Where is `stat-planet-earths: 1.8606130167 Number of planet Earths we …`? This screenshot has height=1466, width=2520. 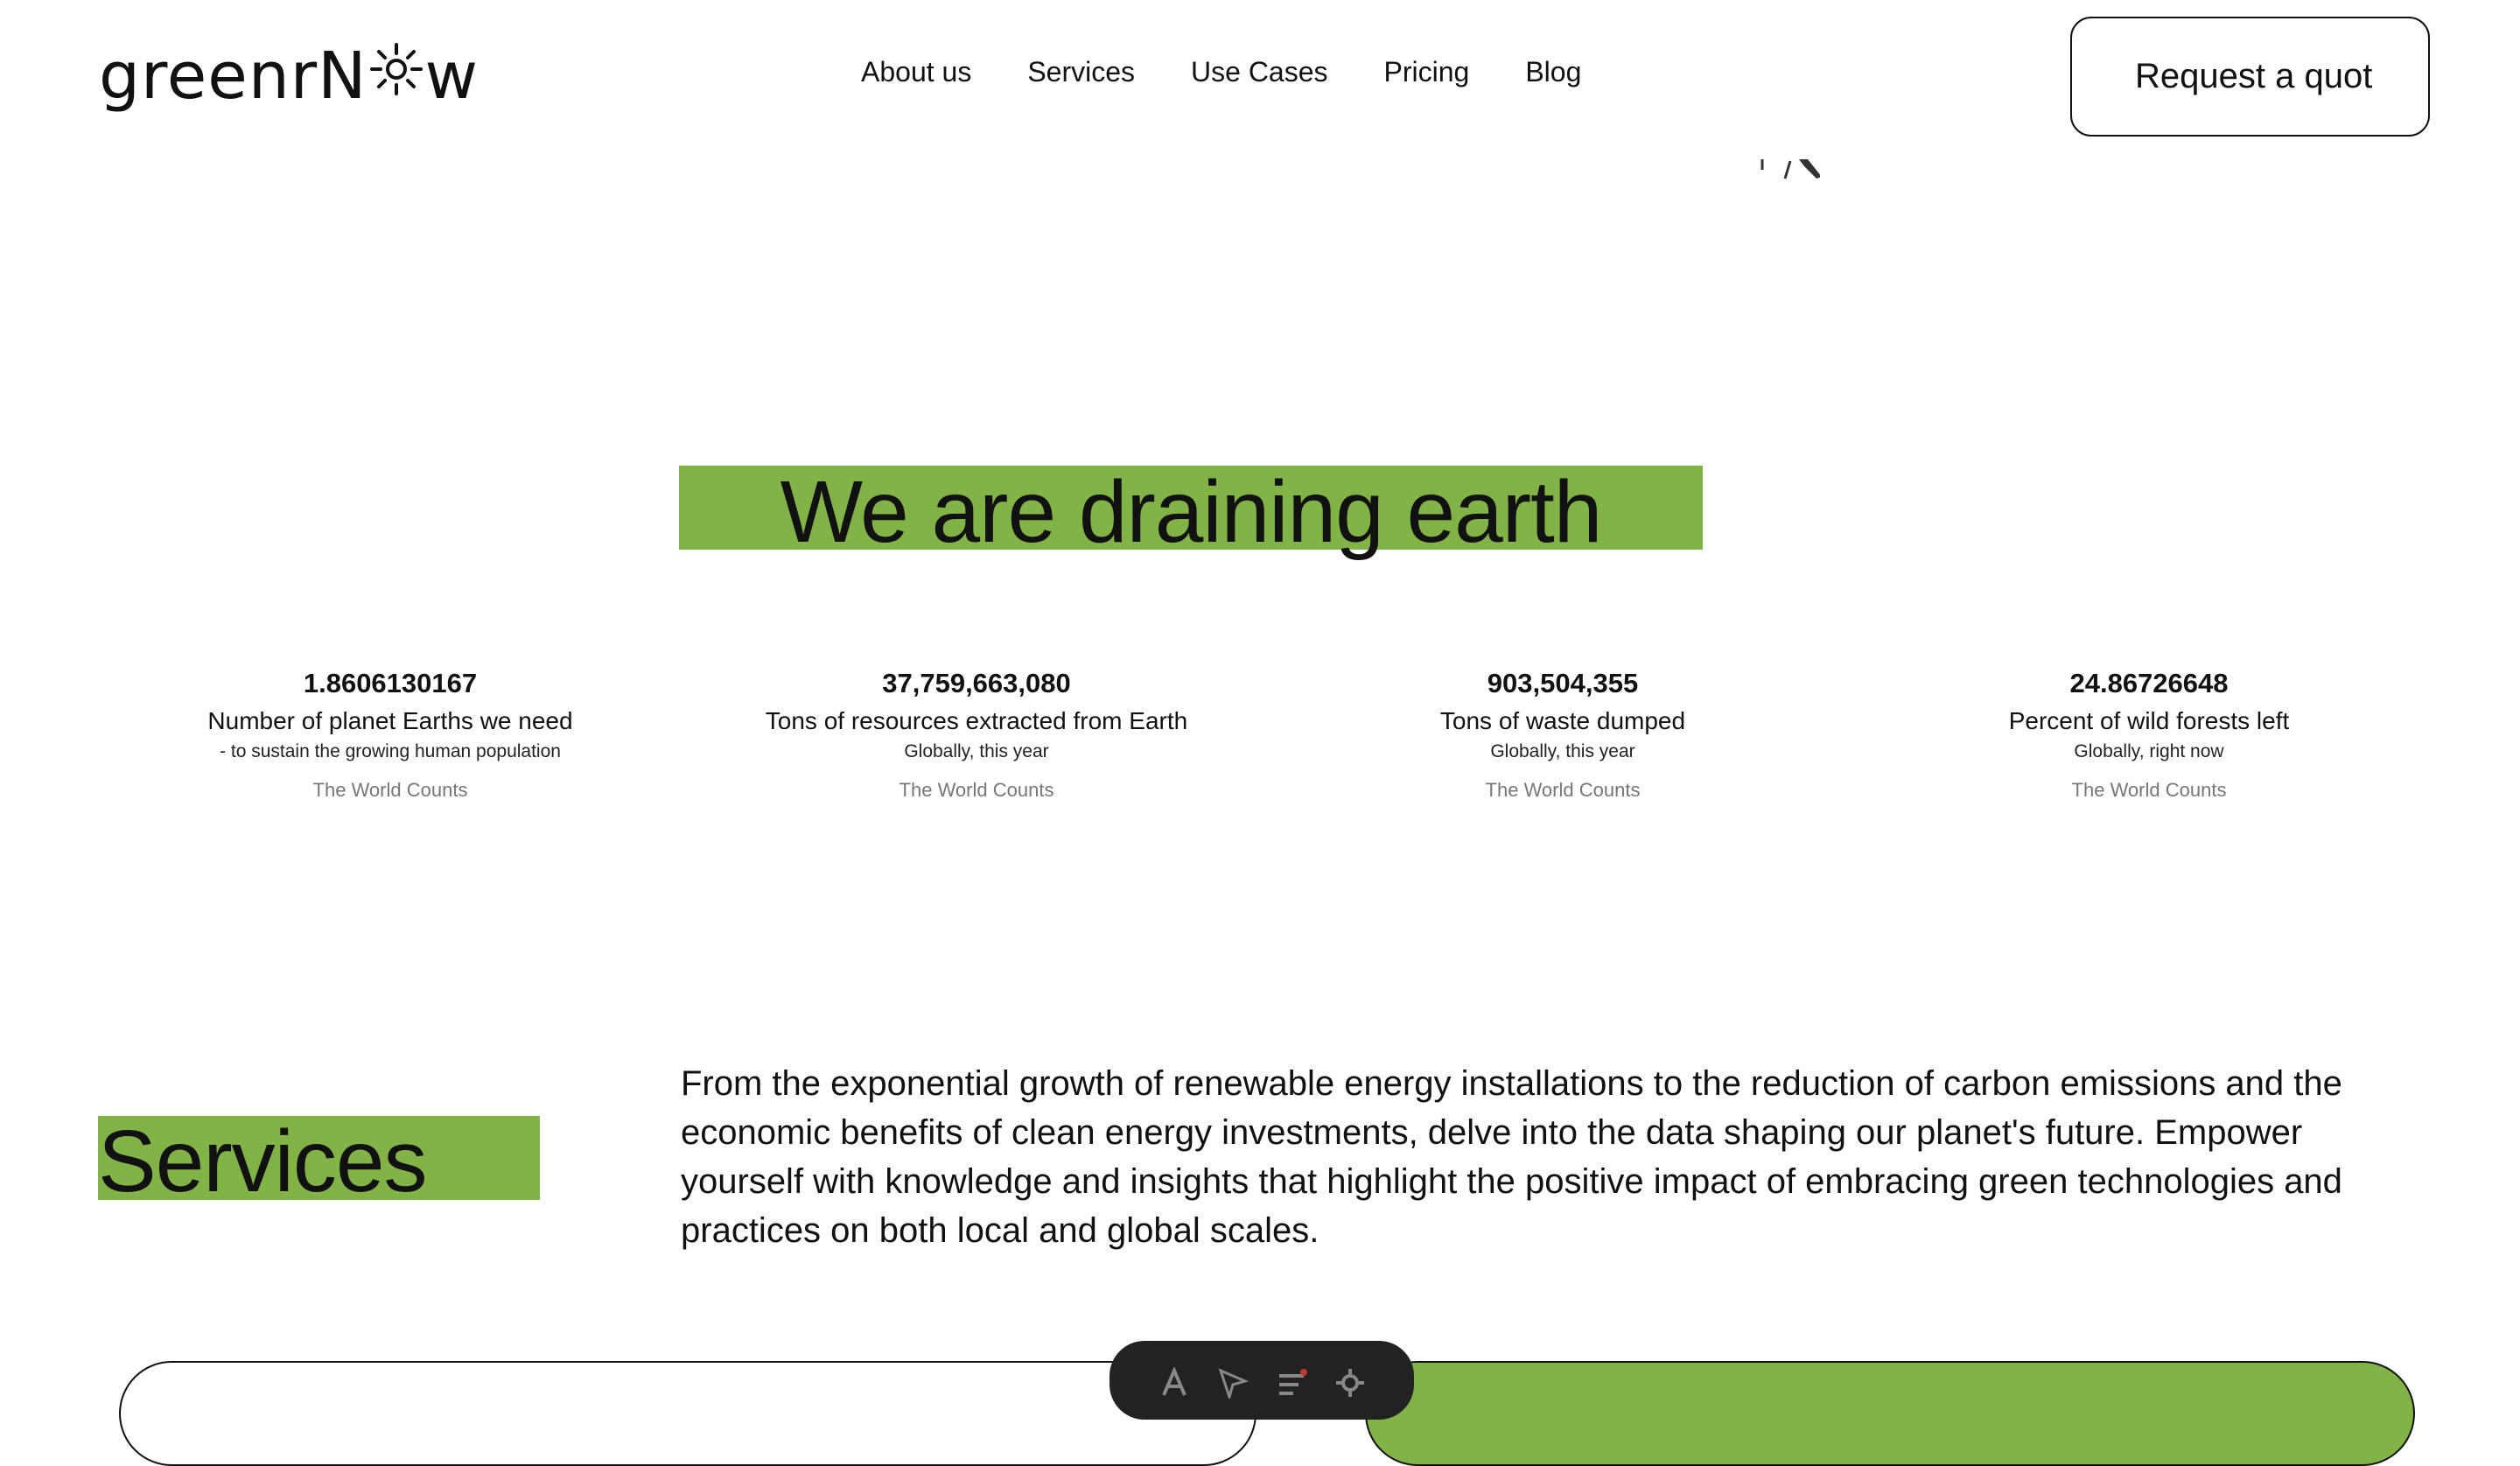
stat-planet-earths: 1.8606130167 Number of planet Earths we … is located at coordinates (390, 733).